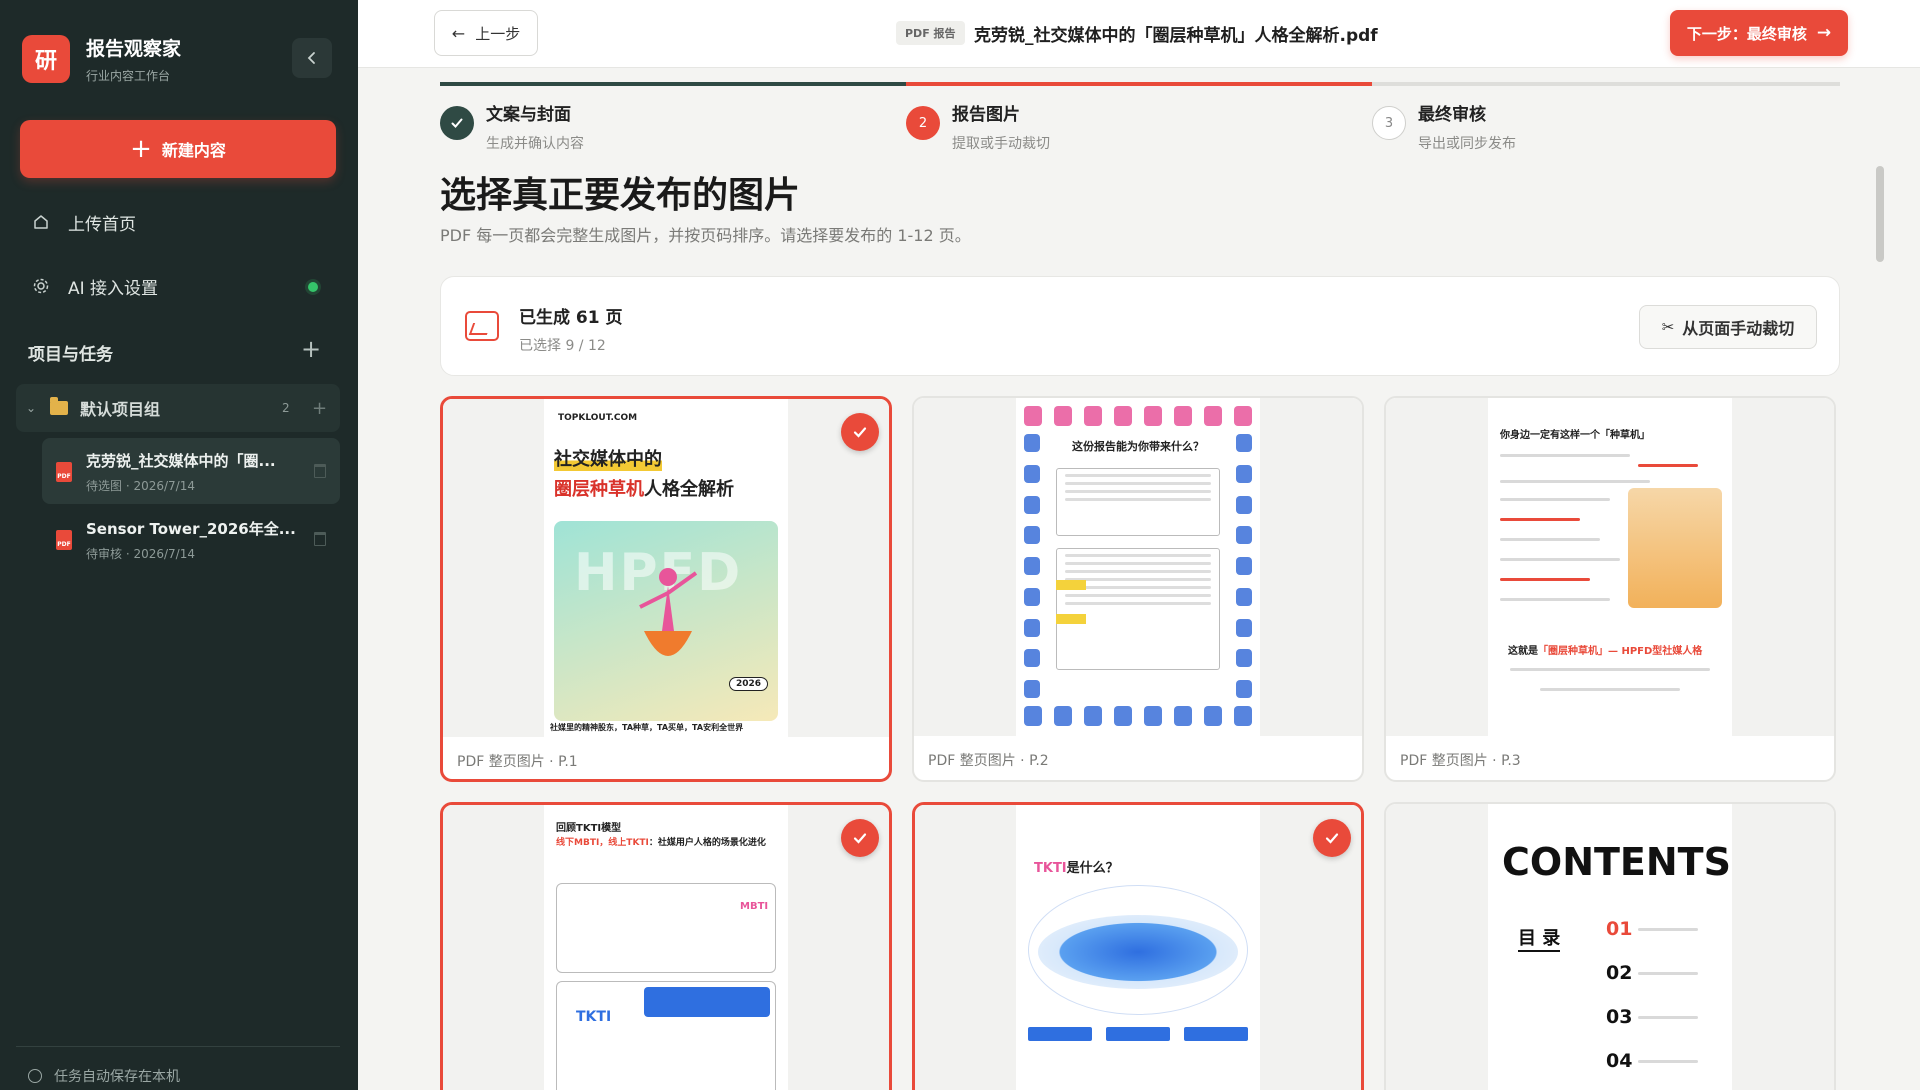 The height and width of the screenshot is (1090, 1920). Describe the element at coordinates (988, 761) in the screenshot. I see `page-caption: PDF 整页图片 · P.2` at that location.